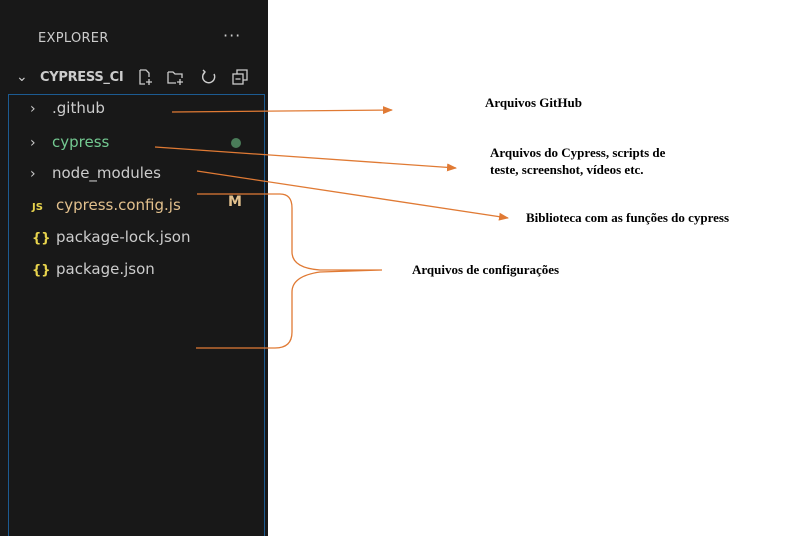 This screenshot has width=800, height=536. Describe the element at coordinates (533, 102) in the screenshot. I see `annotation-github: Arquivos GitHub` at that location.